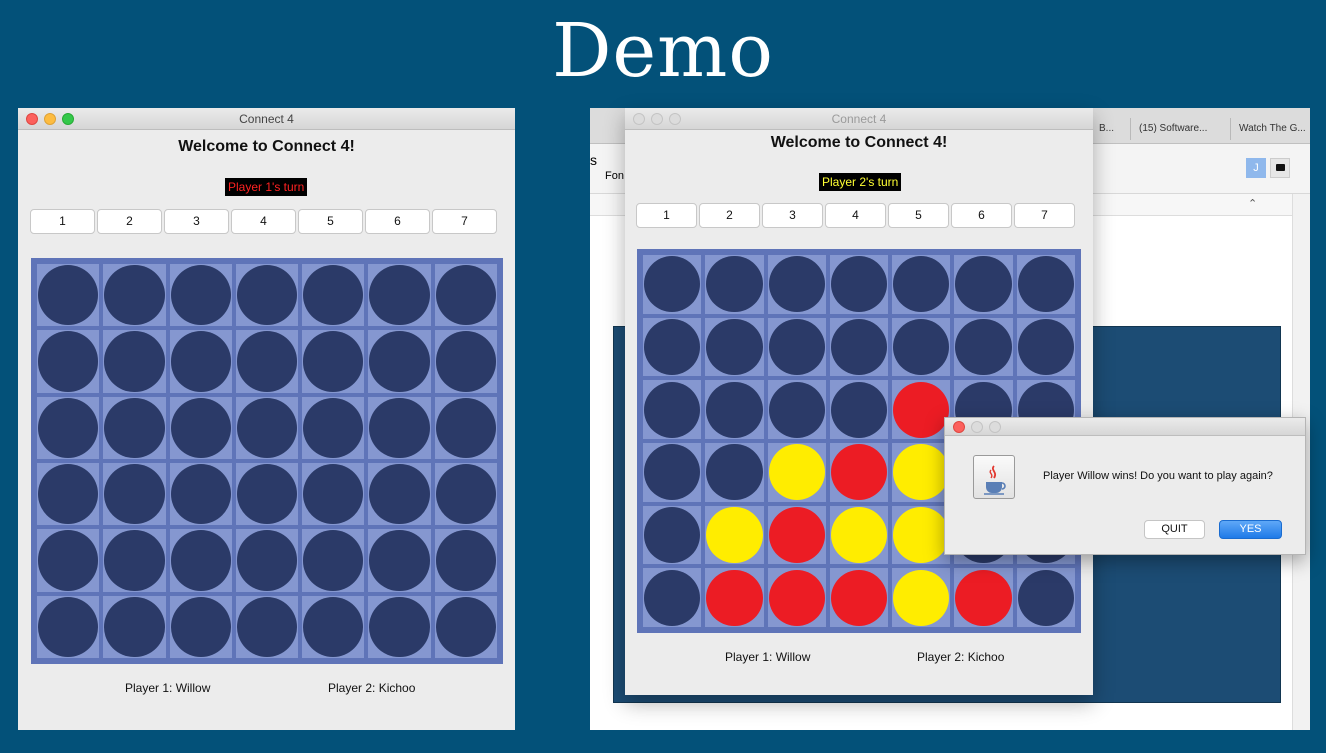  What do you see at coordinates (593, 160) in the screenshot?
I see `doc-fragment: s` at bounding box center [593, 160].